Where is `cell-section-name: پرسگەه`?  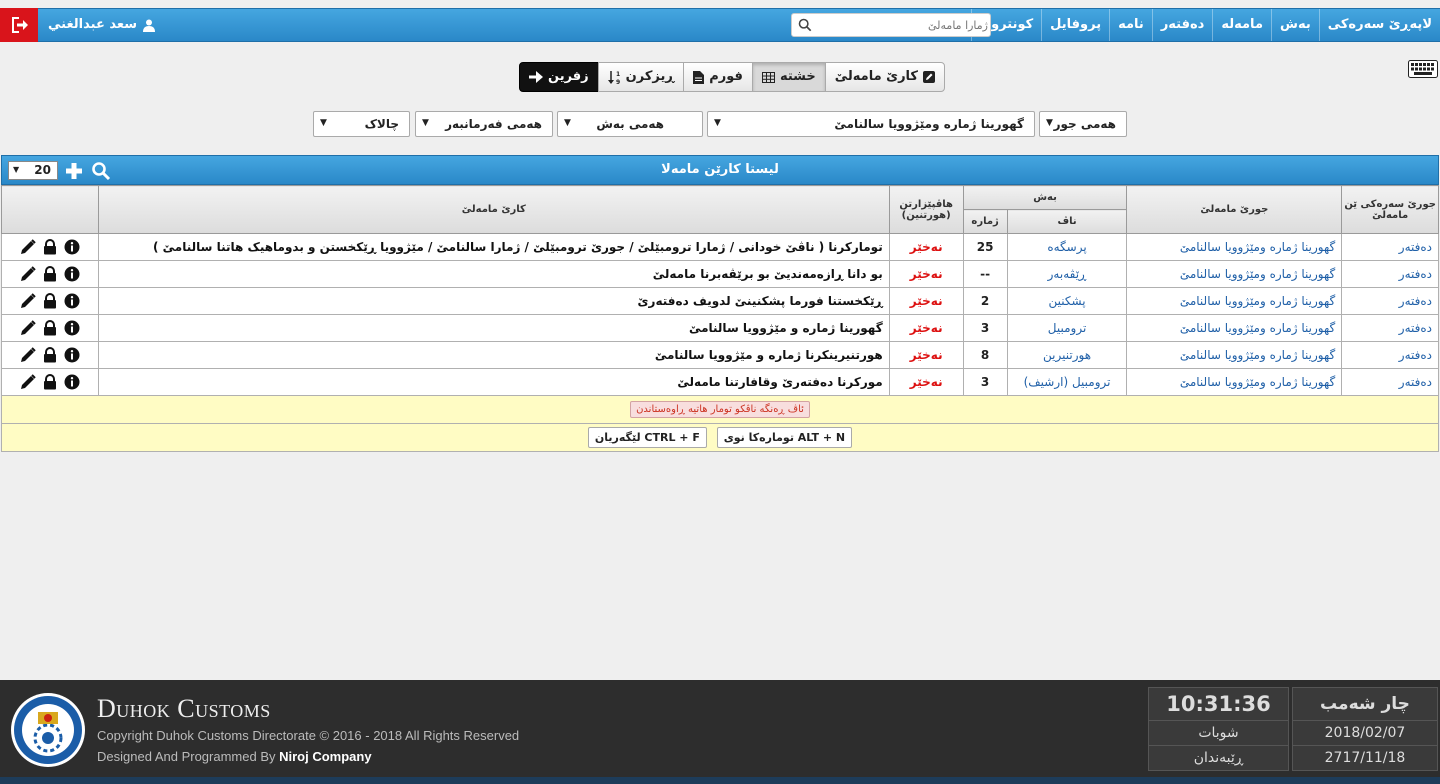 cell-section-name: پرسگەه is located at coordinates (1067, 247).